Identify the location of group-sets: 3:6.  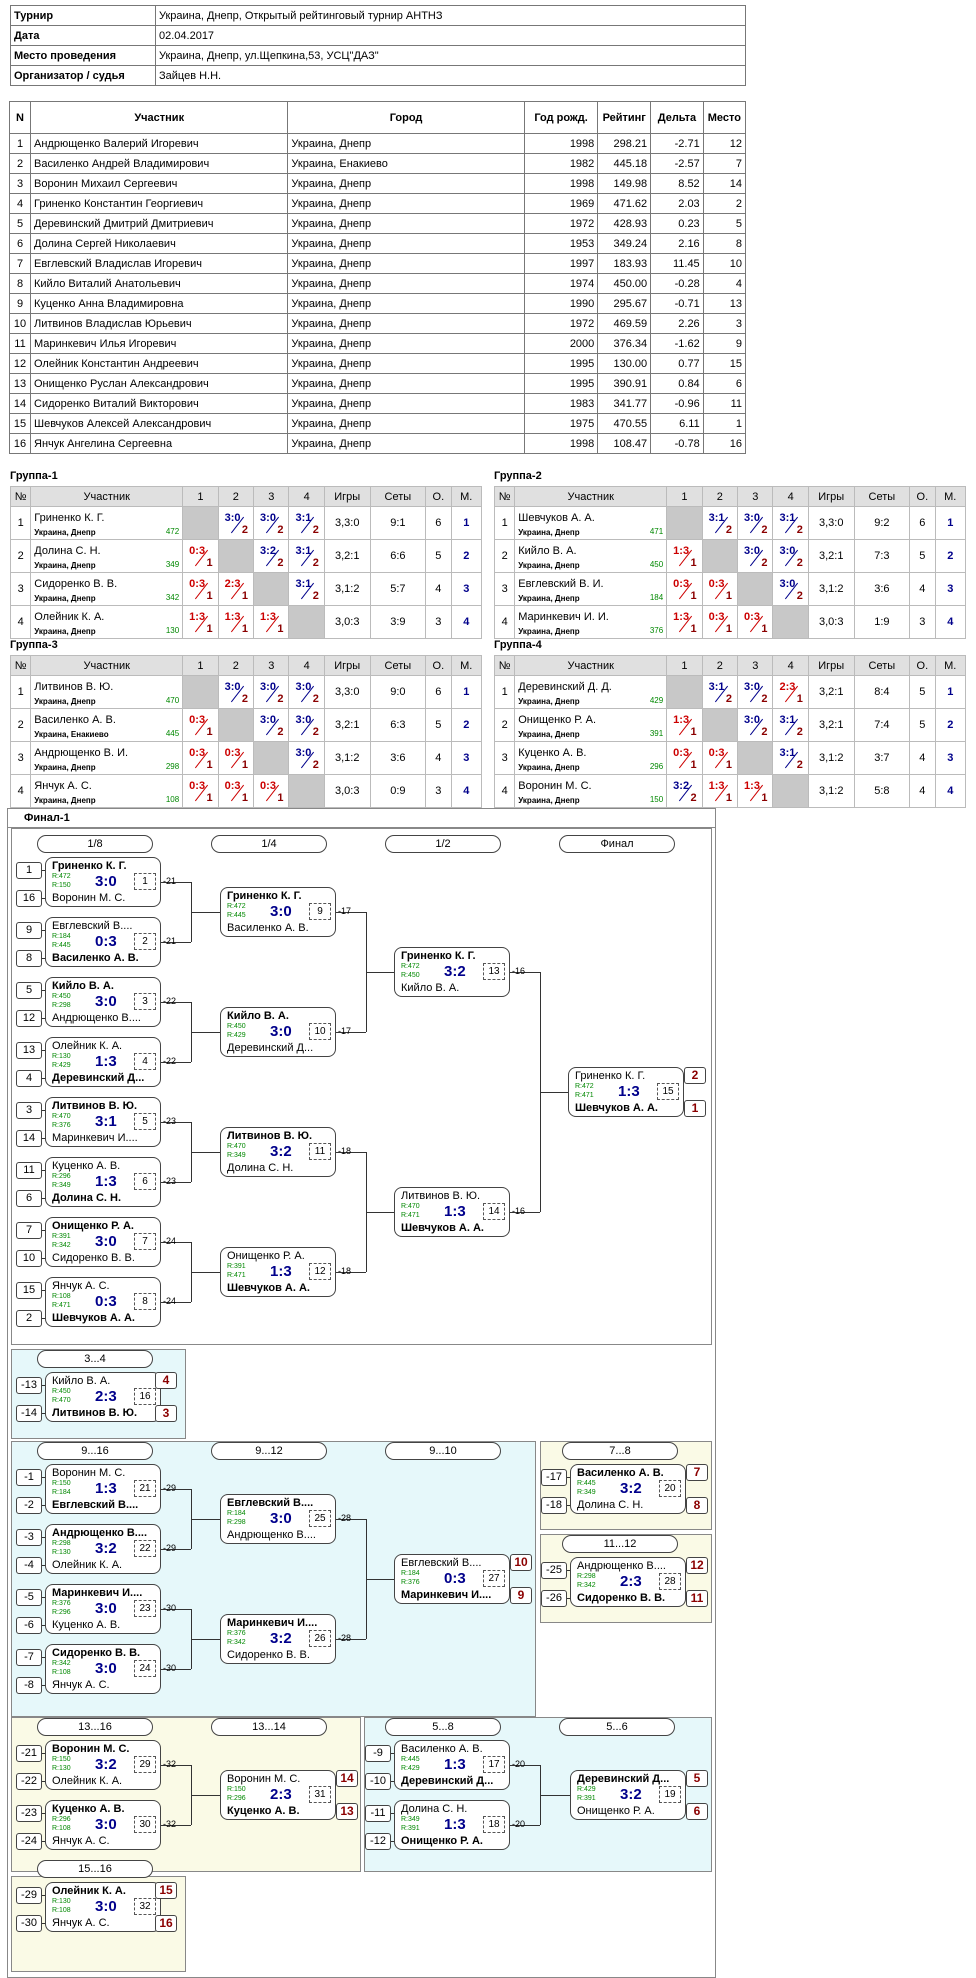
(398, 758).